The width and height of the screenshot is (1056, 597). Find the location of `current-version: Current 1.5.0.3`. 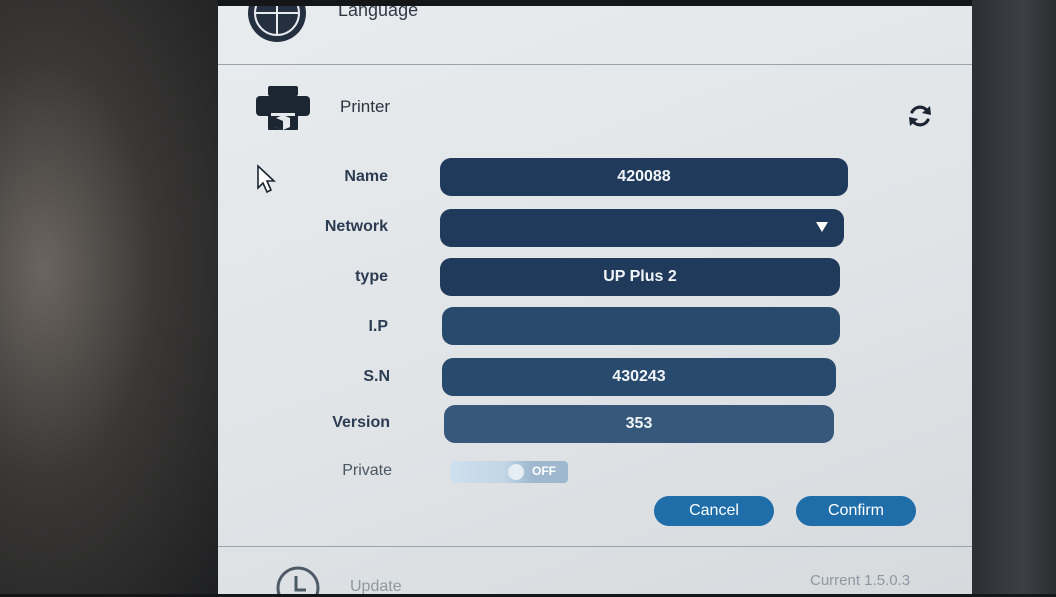

current-version: Current 1.5.0.3 is located at coordinates (860, 580).